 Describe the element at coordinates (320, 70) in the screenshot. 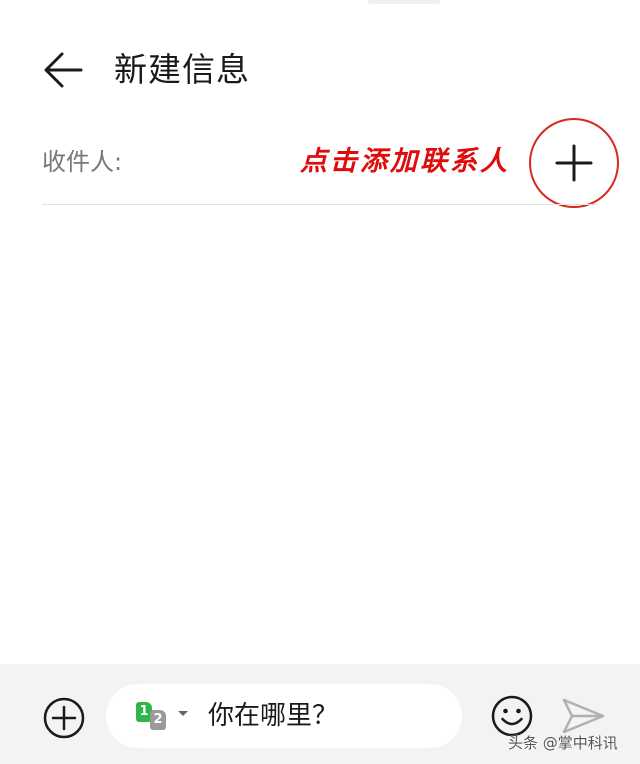

I see `header: 新建信息` at that location.